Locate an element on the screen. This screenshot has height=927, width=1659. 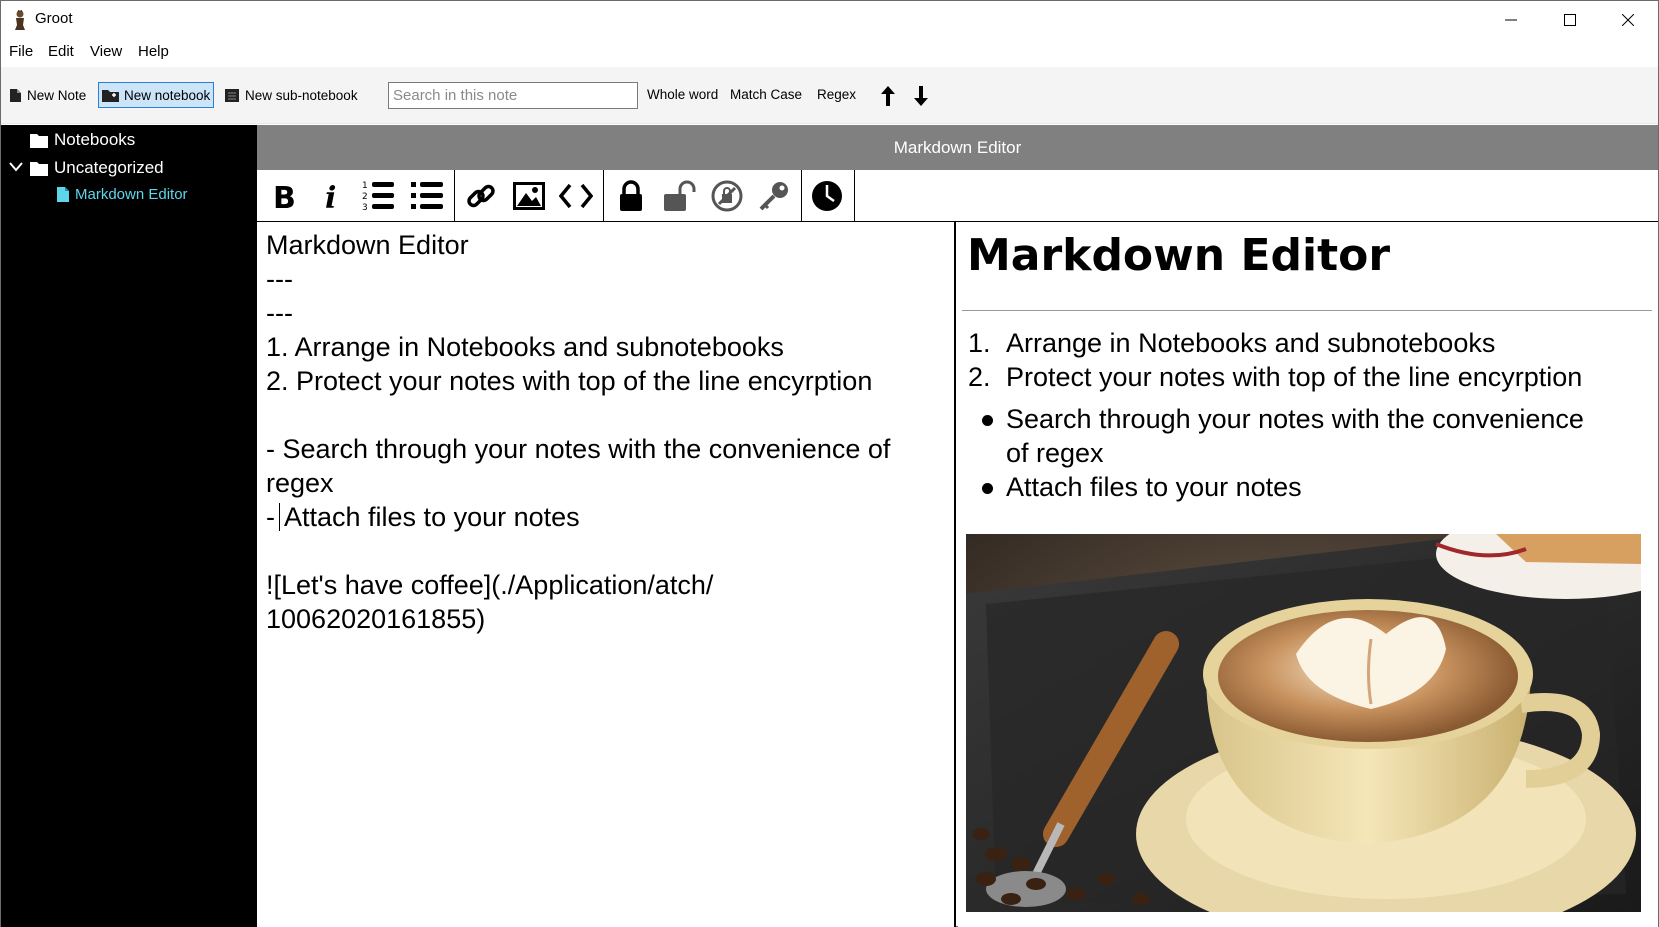
new-sub-notebook-label: New sub-notebook is located at coordinates (301, 95).